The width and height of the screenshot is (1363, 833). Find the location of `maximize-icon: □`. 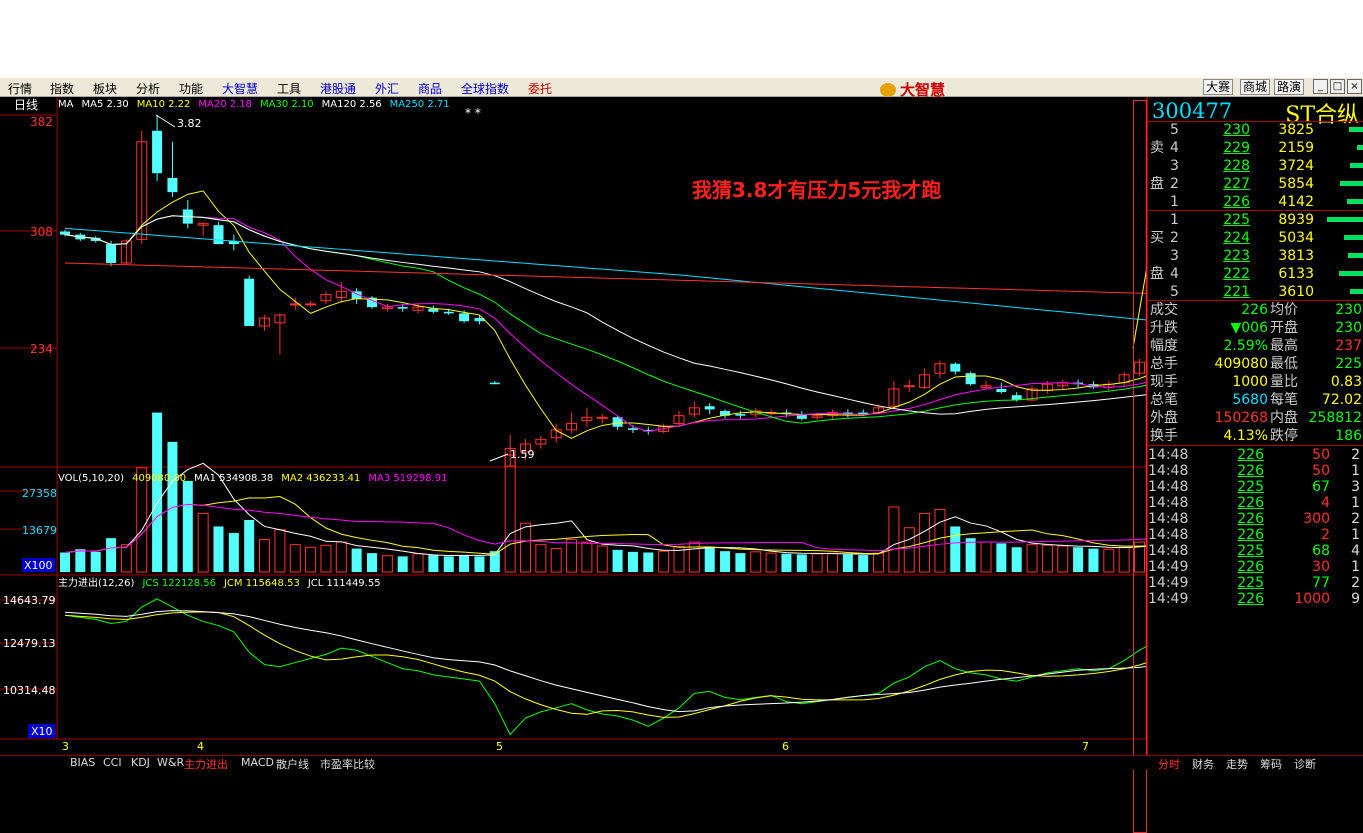

maximize-icon: □ is located at coordinates (1337, 86).